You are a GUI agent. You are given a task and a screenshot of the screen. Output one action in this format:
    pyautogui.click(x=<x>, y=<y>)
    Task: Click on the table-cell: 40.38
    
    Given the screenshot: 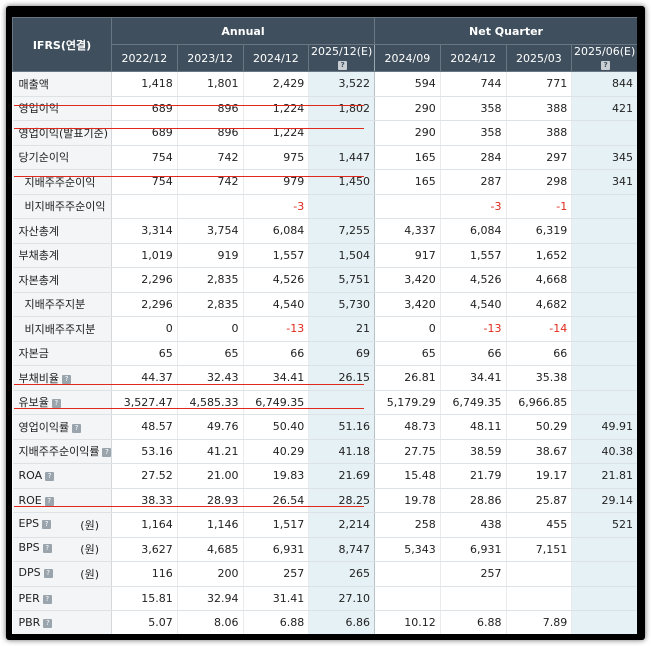 What is the action you would take?
    pyautogui.click(x=604, y=451)
    